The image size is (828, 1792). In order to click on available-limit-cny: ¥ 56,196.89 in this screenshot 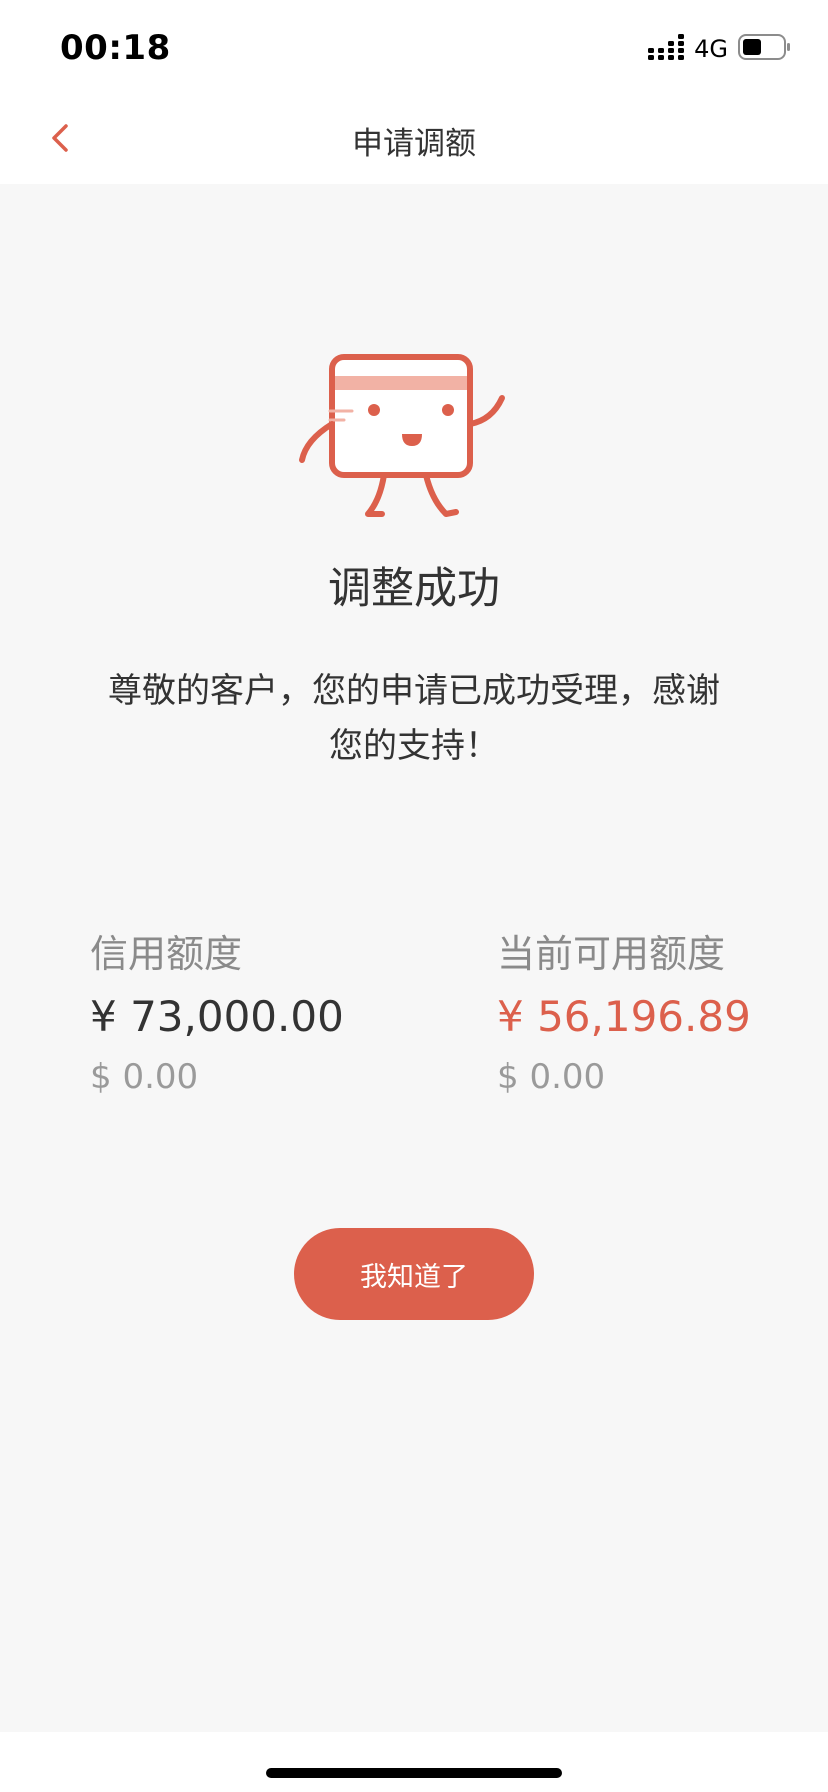, I will do `click(624, 1016)`.